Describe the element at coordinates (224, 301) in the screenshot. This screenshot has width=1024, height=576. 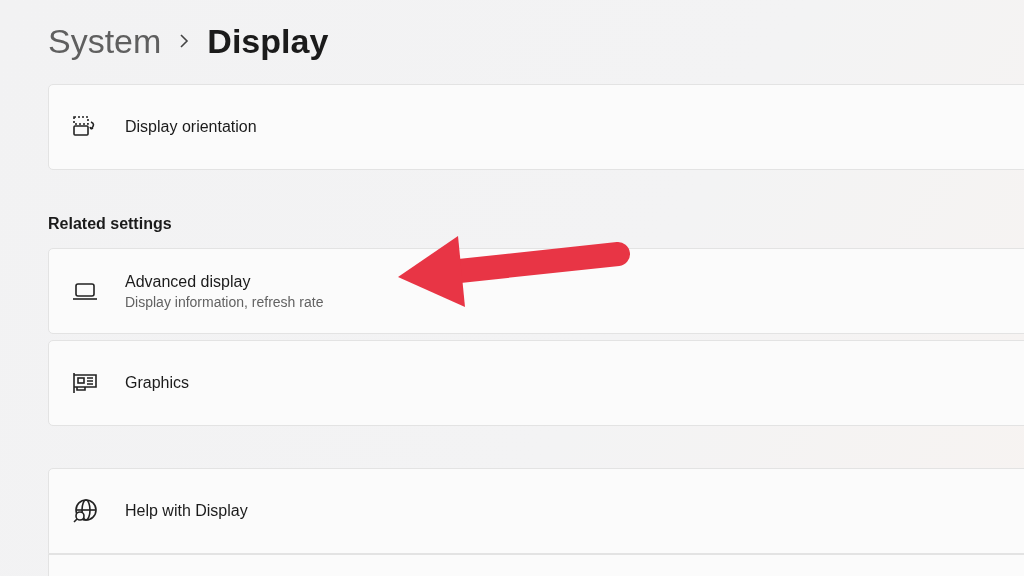
I see `setting-description: Display information, refresh rate` at that location.